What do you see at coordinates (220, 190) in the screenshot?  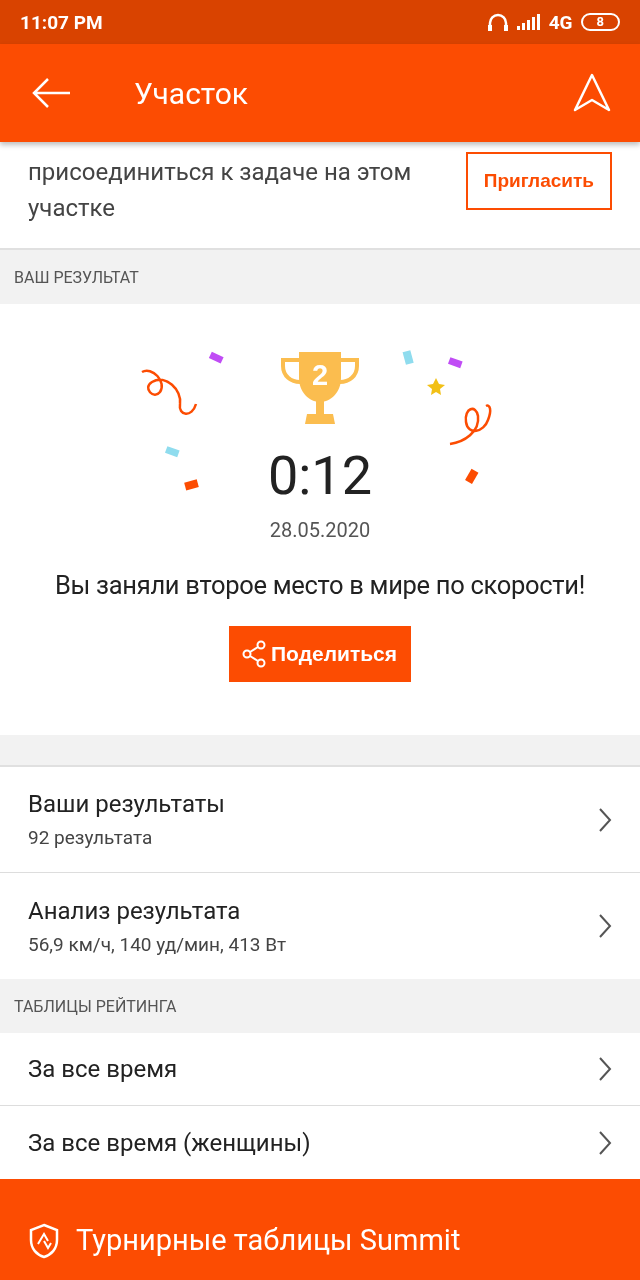 I see `invite-text: присоединиться к задаче на этом участке` at bounding box center [220, 190].